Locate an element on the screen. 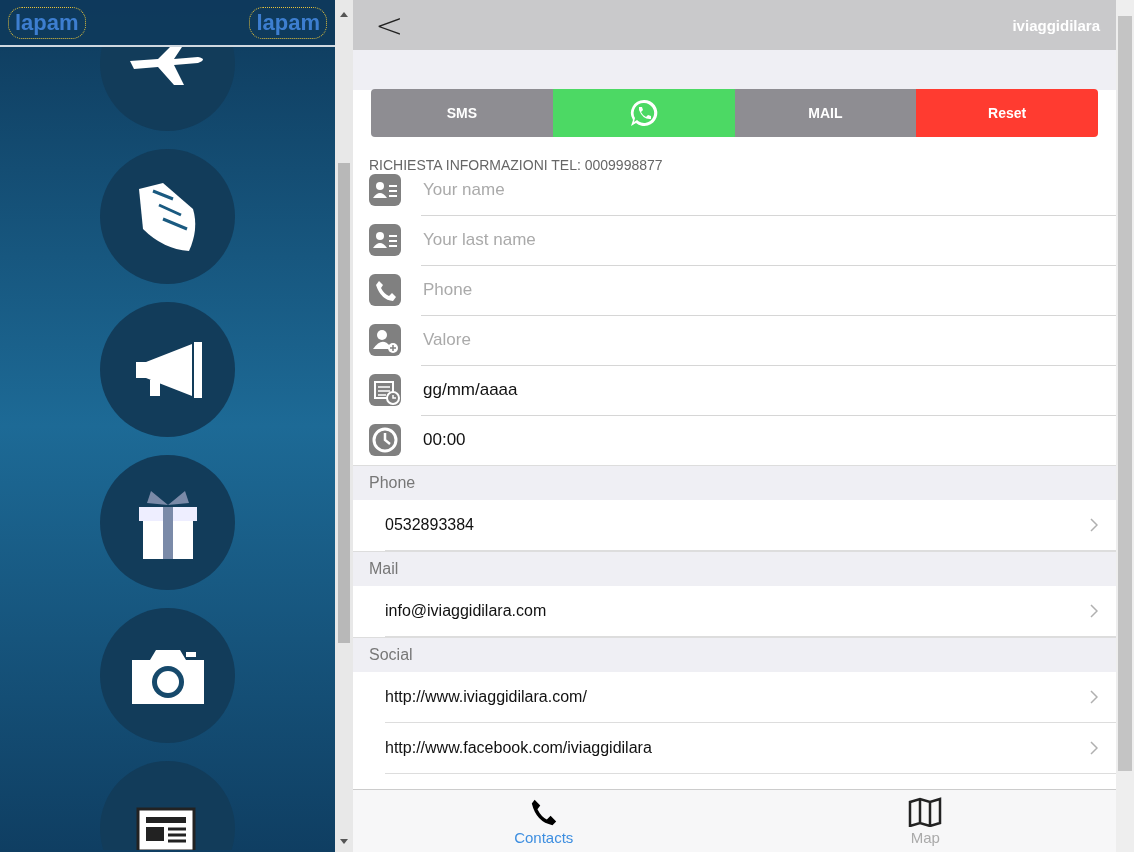 The width and height of the screenshot is (1136, 852). list-item: http://www.iviaggidilara.com/ is located at coordinates (750, 697).